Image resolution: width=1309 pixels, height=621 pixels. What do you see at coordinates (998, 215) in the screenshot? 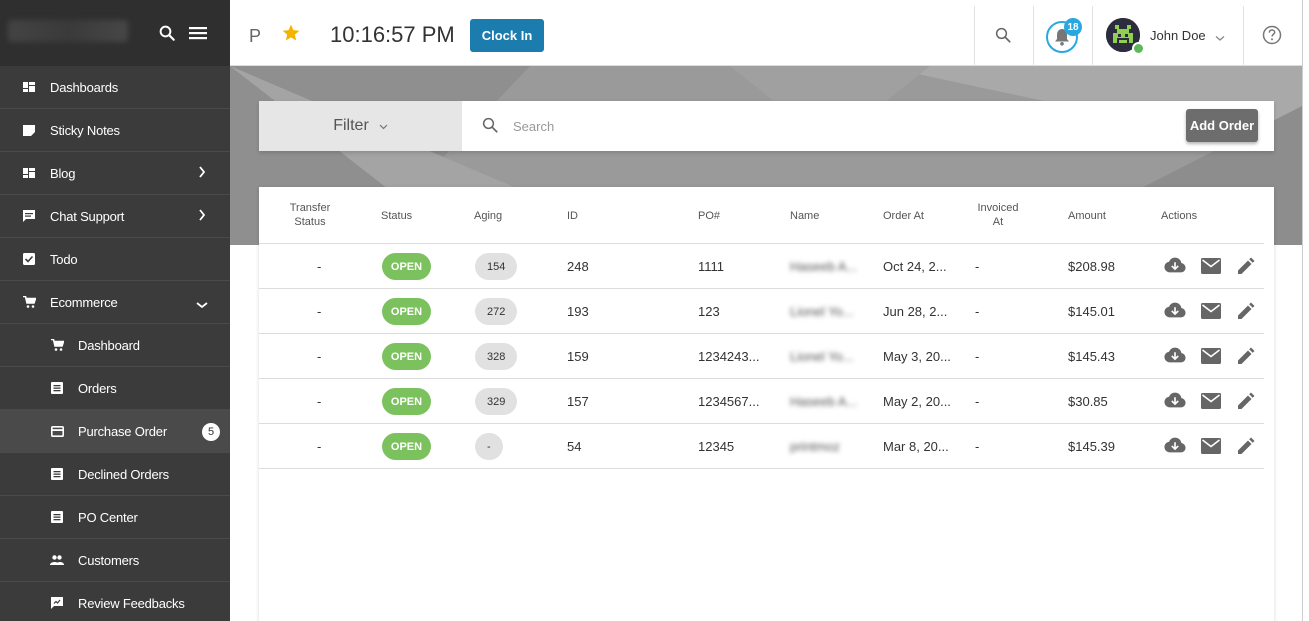
I see `column-header-invoiced-at: Invoiced At` at bounding box center [998, 215].